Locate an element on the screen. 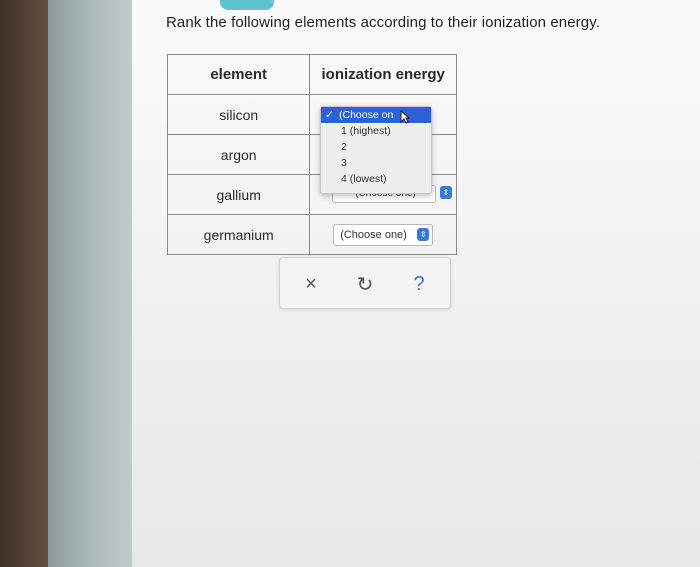 The image size is (700, 567). rank-dropdown-list: ✓ (Choose on 1 (highest) 2 3 4 (lowest) is located at coordinates (376, 150).